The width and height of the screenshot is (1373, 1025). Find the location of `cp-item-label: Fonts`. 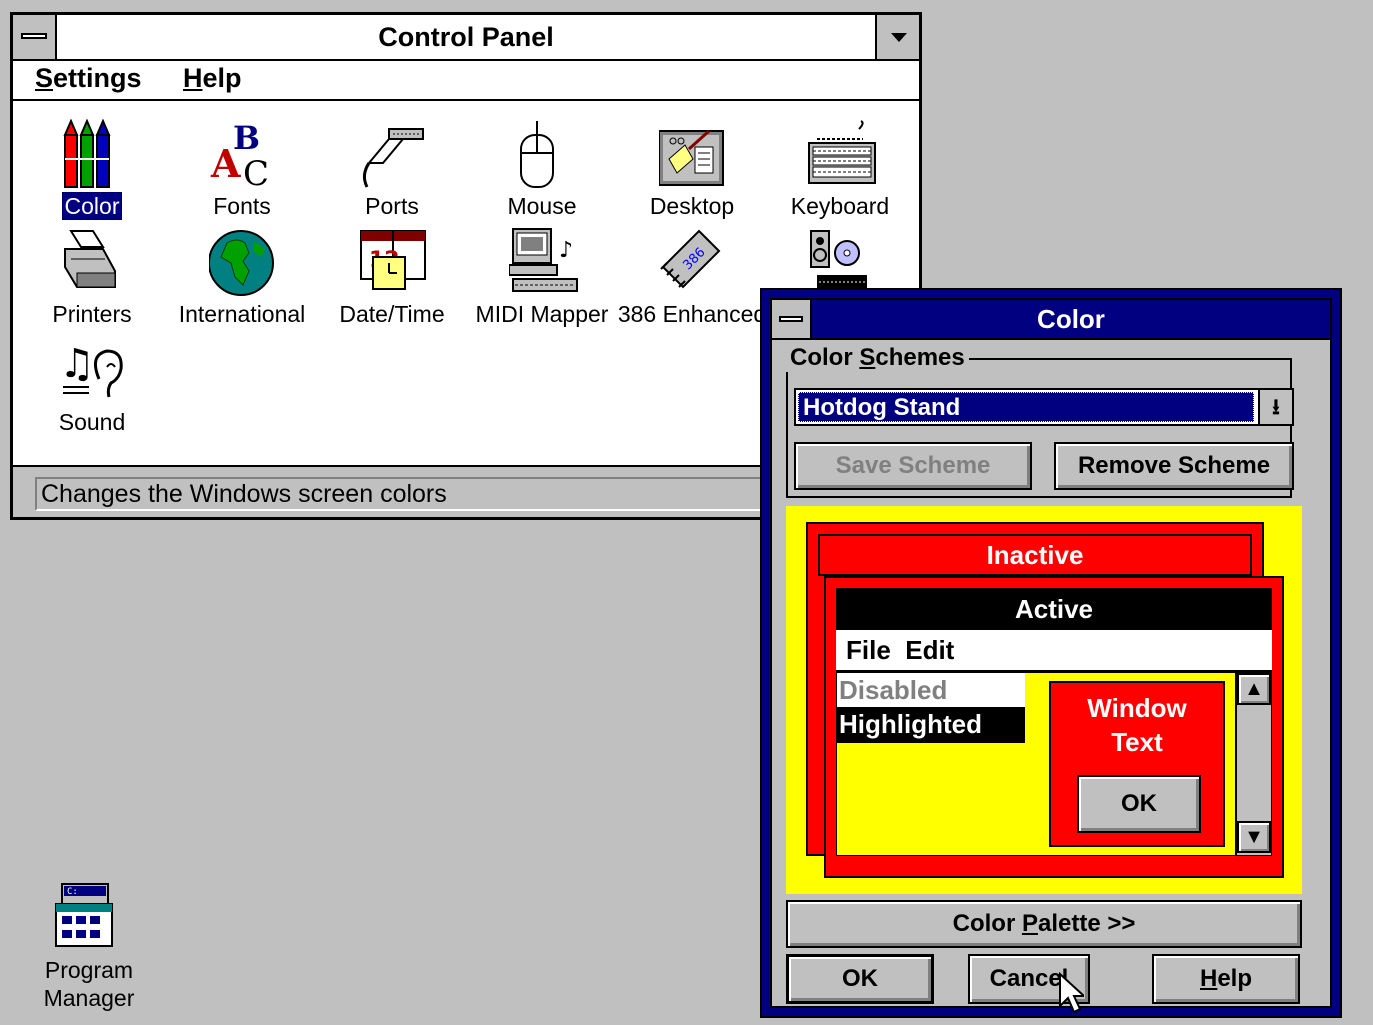

cp-item-label: Fonts is located at coordinates (242, 206).